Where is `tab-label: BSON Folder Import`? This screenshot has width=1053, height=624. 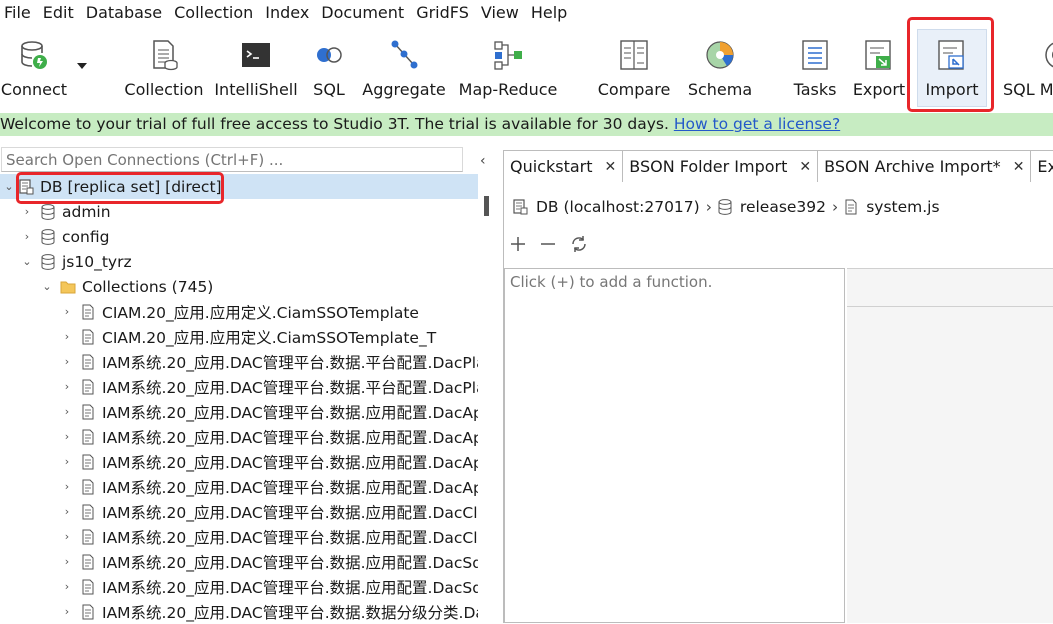 tab-label: BSON Folder Import is located at coordinates (708, 166).